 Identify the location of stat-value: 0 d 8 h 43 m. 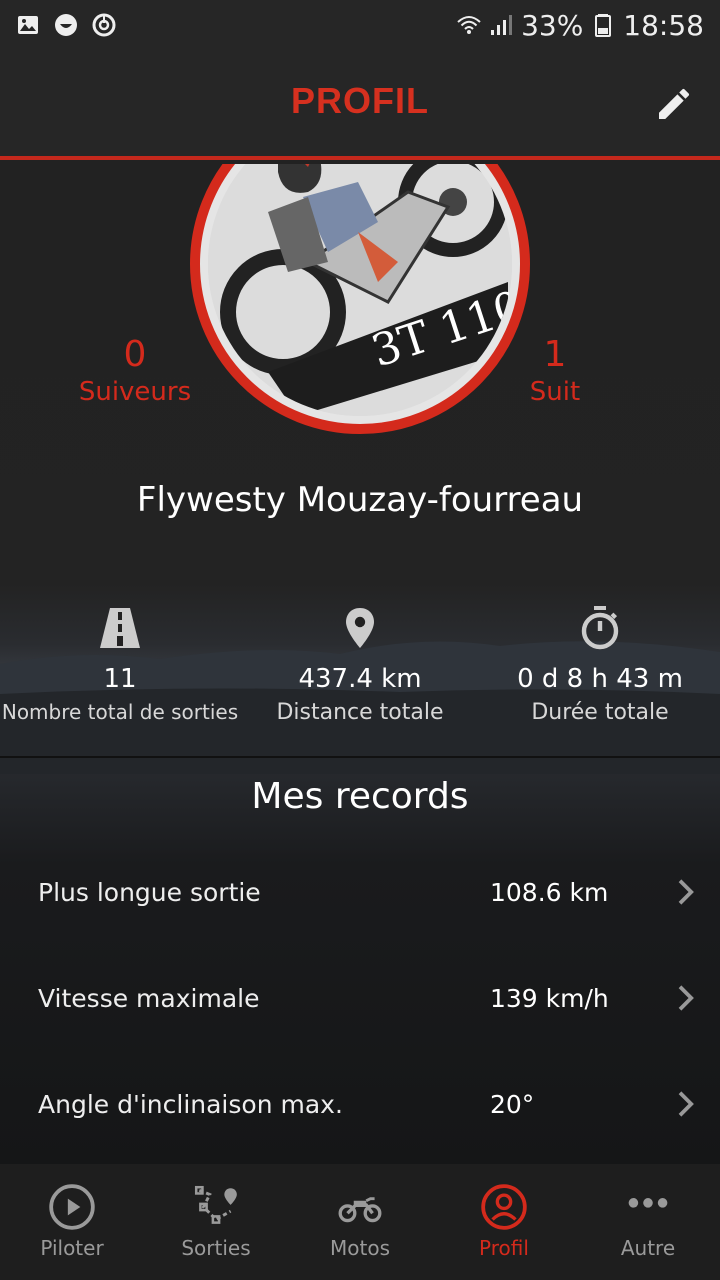
(600, 679).